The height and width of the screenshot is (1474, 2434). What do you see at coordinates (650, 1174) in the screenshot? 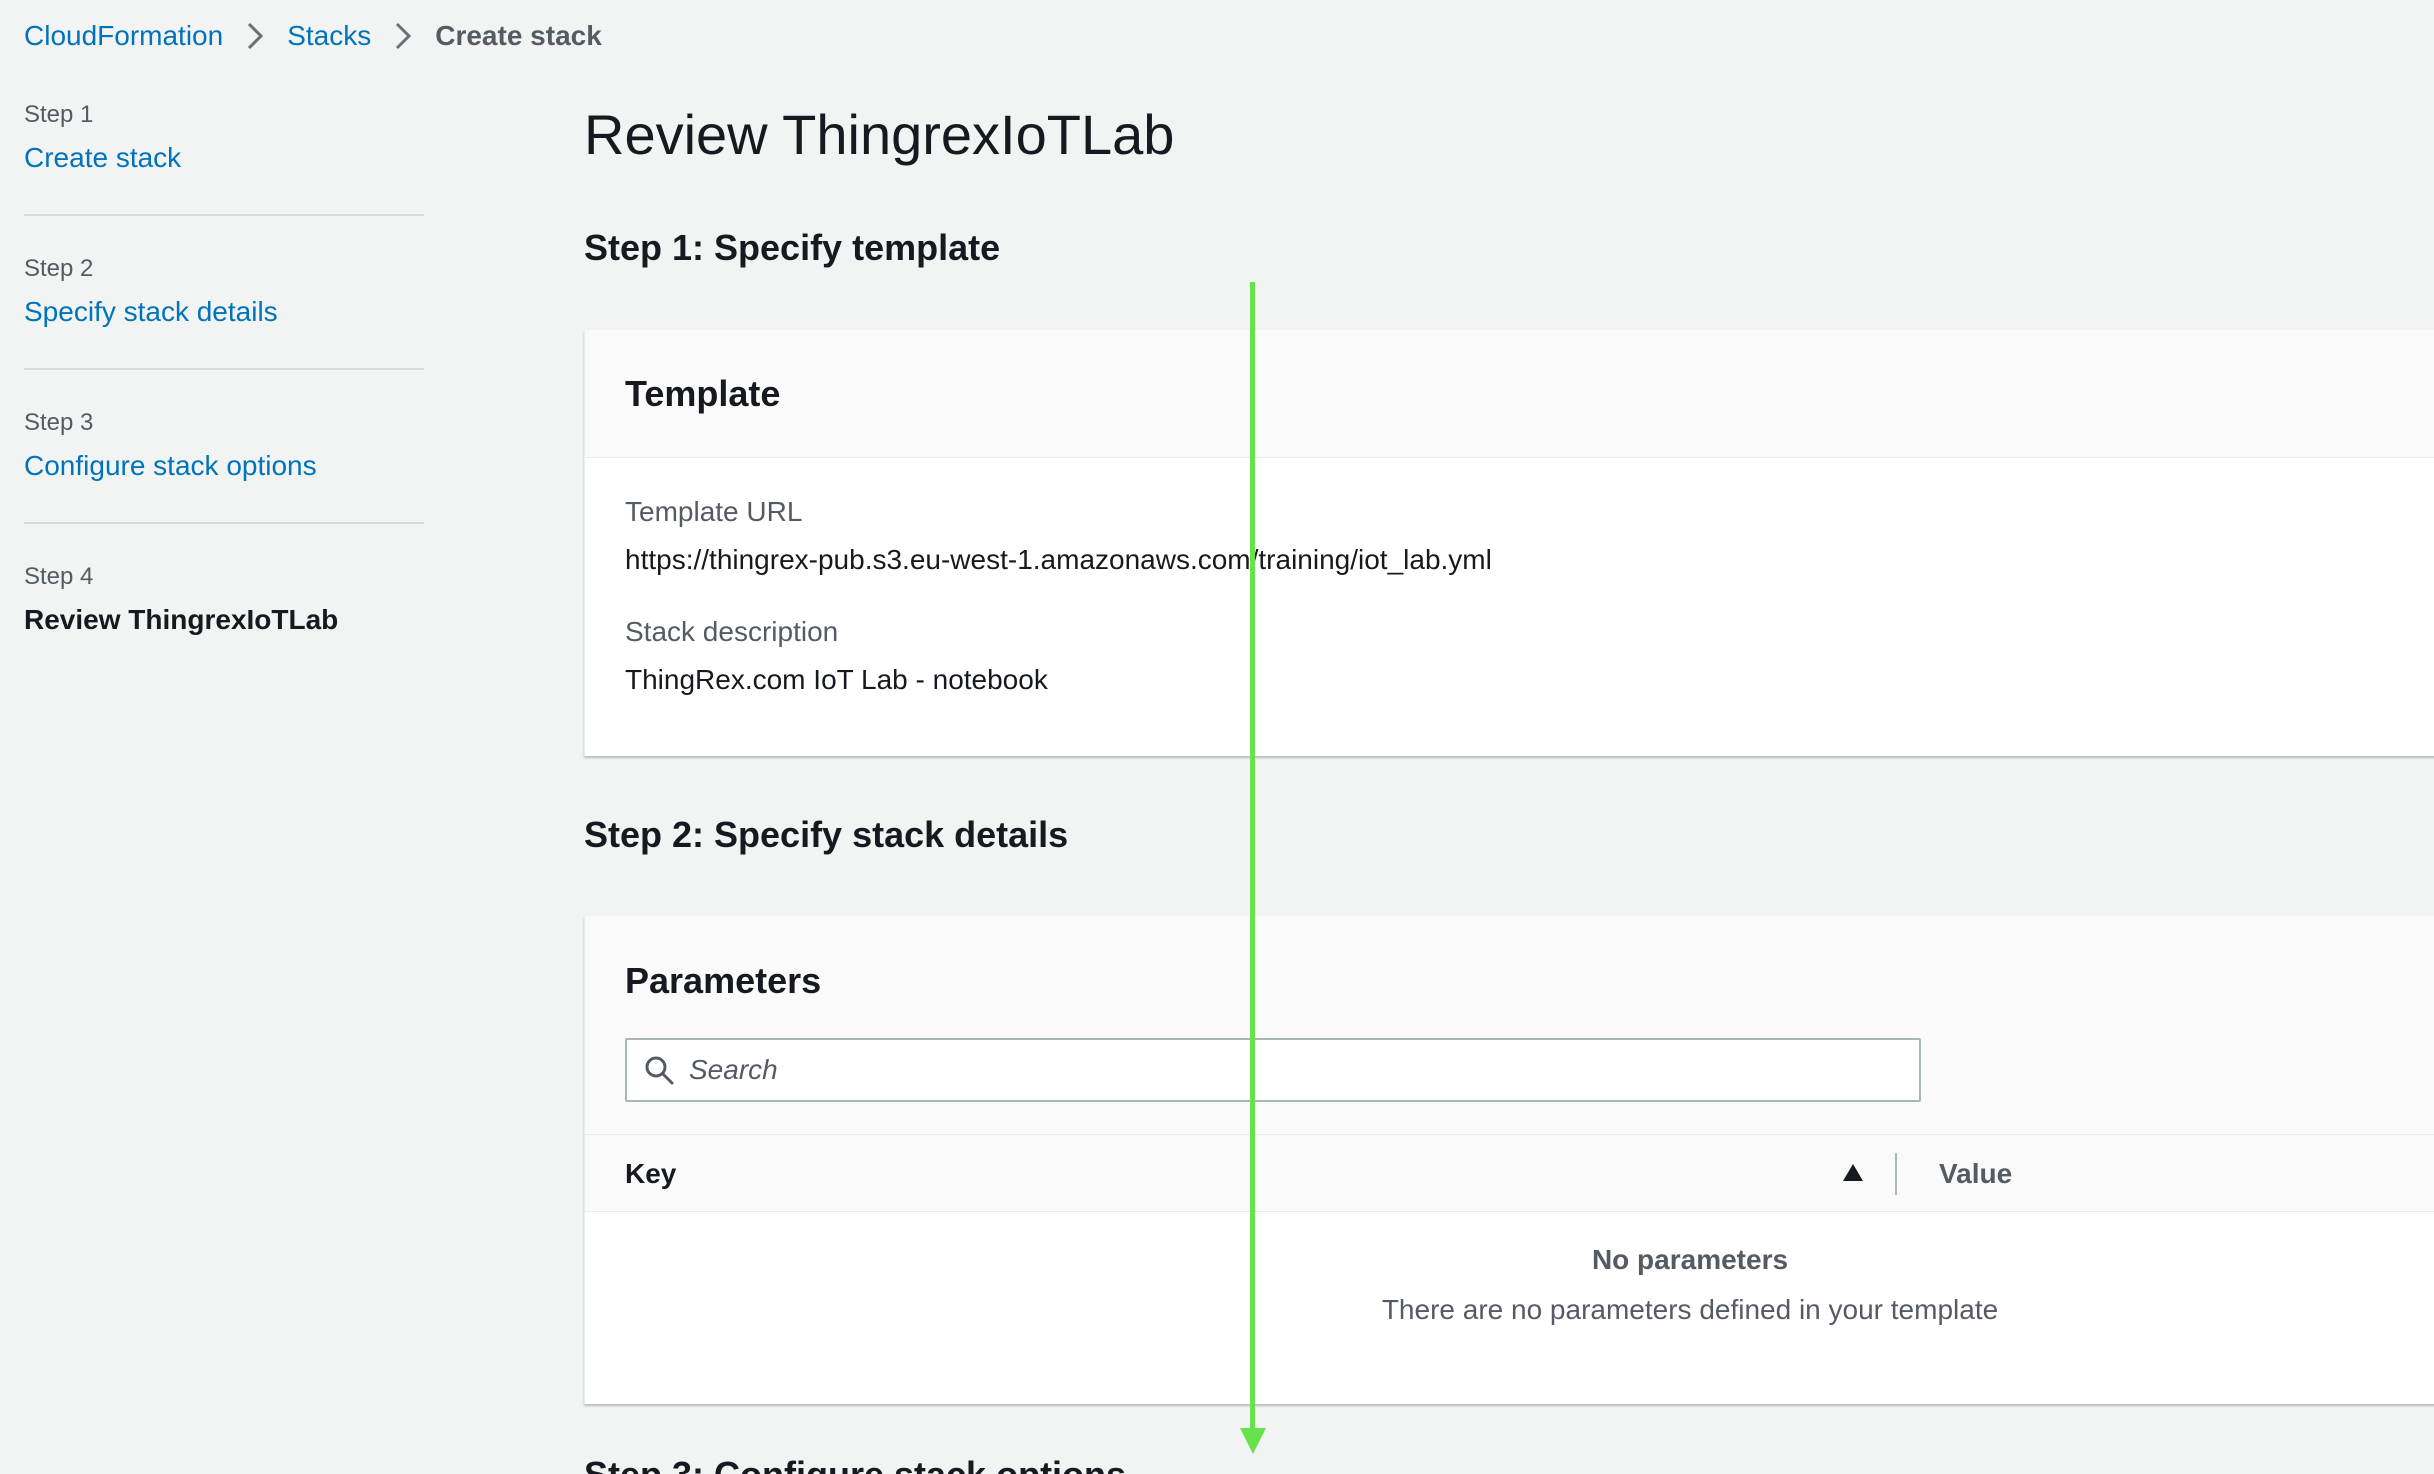
I see `column-header-key: Key` at bounding box center [650, 1174].